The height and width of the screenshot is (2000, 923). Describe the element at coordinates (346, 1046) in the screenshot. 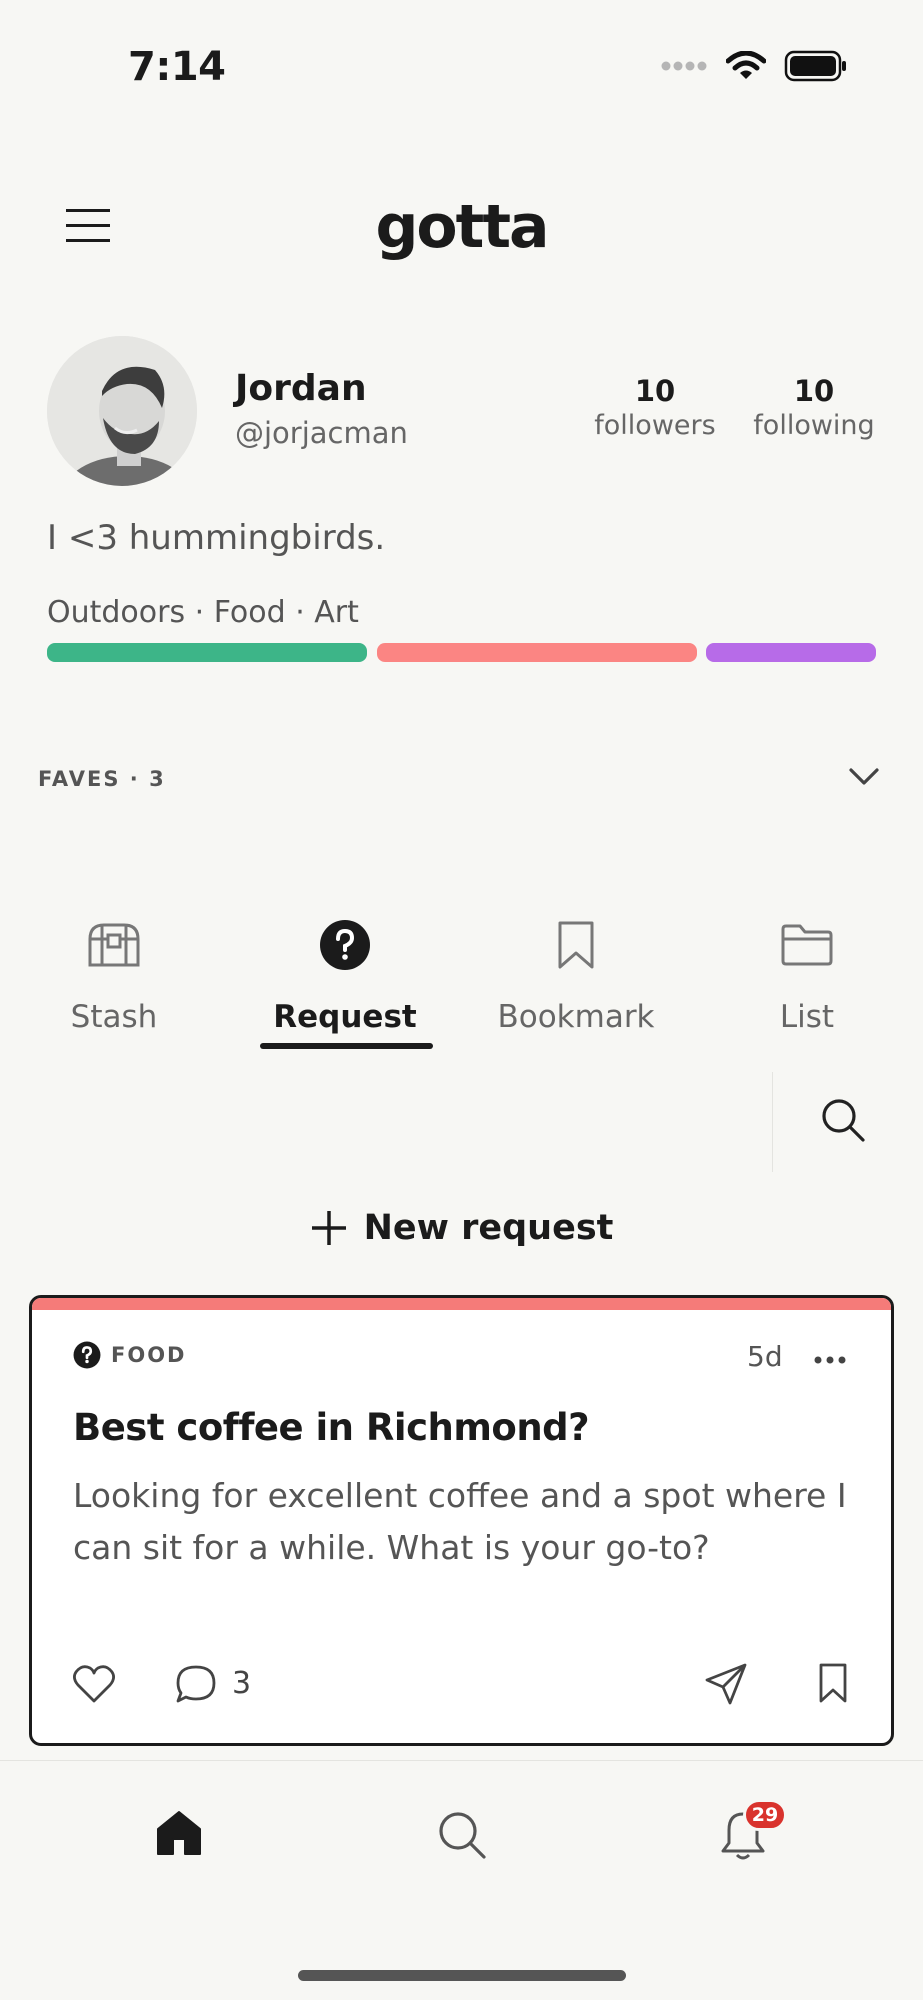

I see `active-tab-indicator` at that location.